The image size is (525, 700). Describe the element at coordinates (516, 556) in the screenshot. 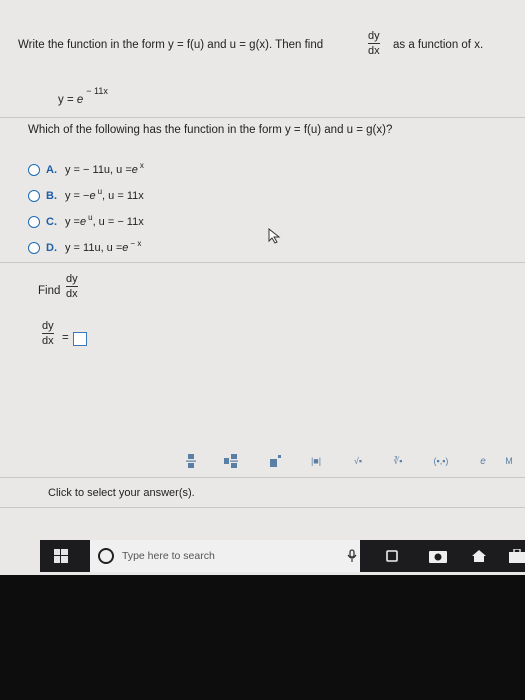

I see `store-app-icon` at that location.